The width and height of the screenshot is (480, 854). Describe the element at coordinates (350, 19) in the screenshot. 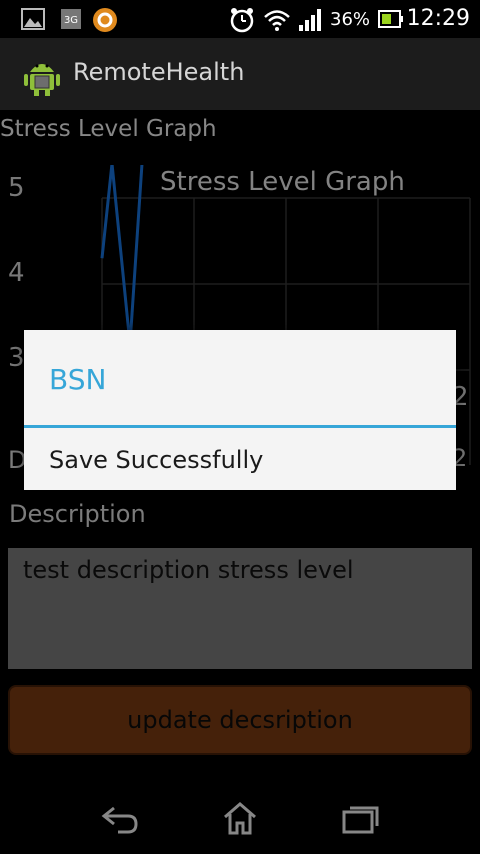

I see `battery-percent: 36%` at that location.